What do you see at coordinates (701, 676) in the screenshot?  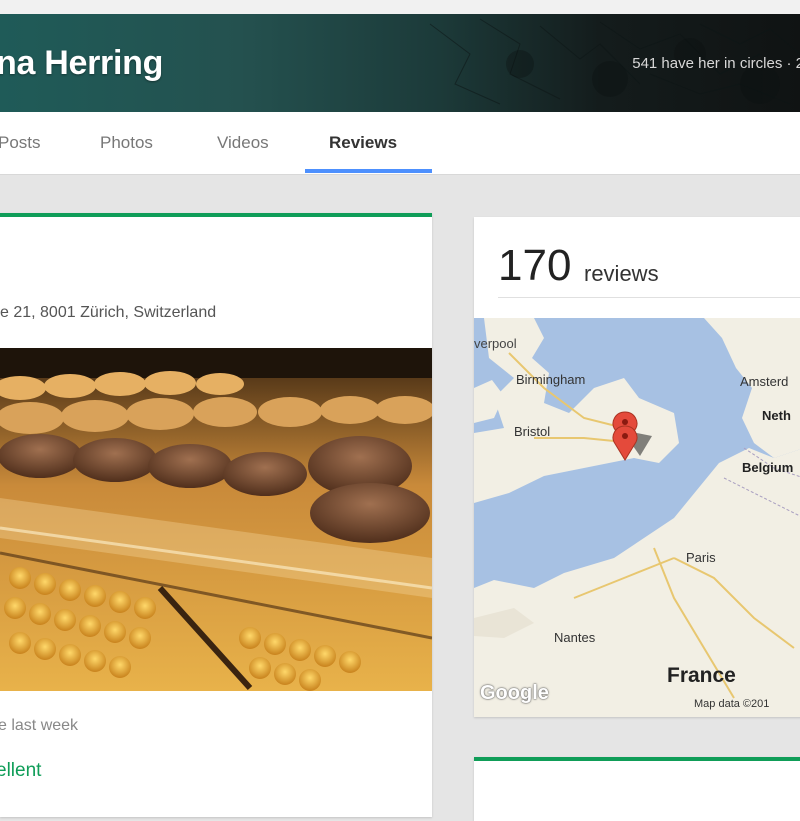 I see `map-label-france: France` at bounding box center [701, 676].